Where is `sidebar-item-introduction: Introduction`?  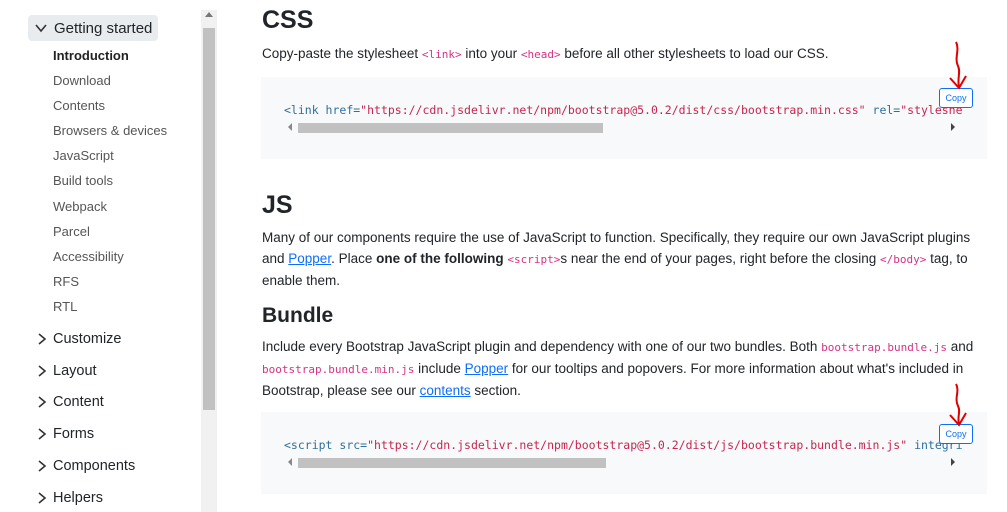 sidebar-item-introduction: Introduction is located at coordinates (91, 55).